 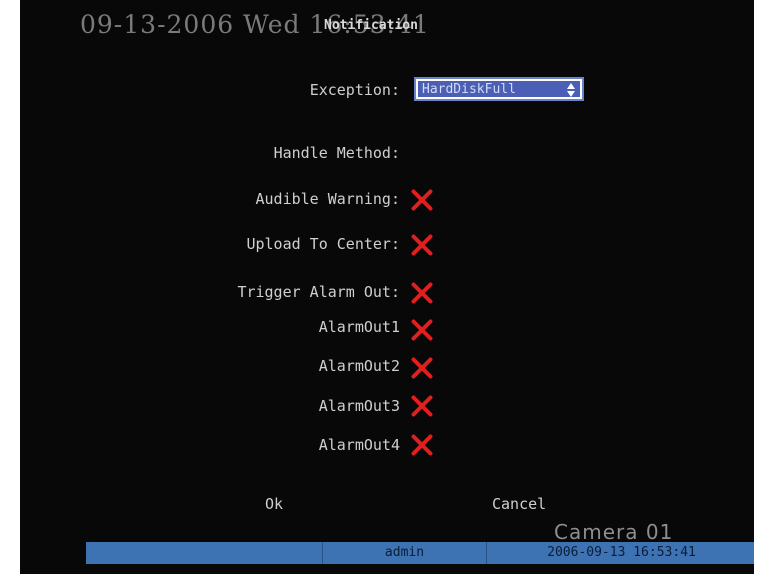 What do you see at coordinates (323, 244) in the screenshot?
I see `upload-to-center-label: Upload To Center:` at bounding box center [323, 244].